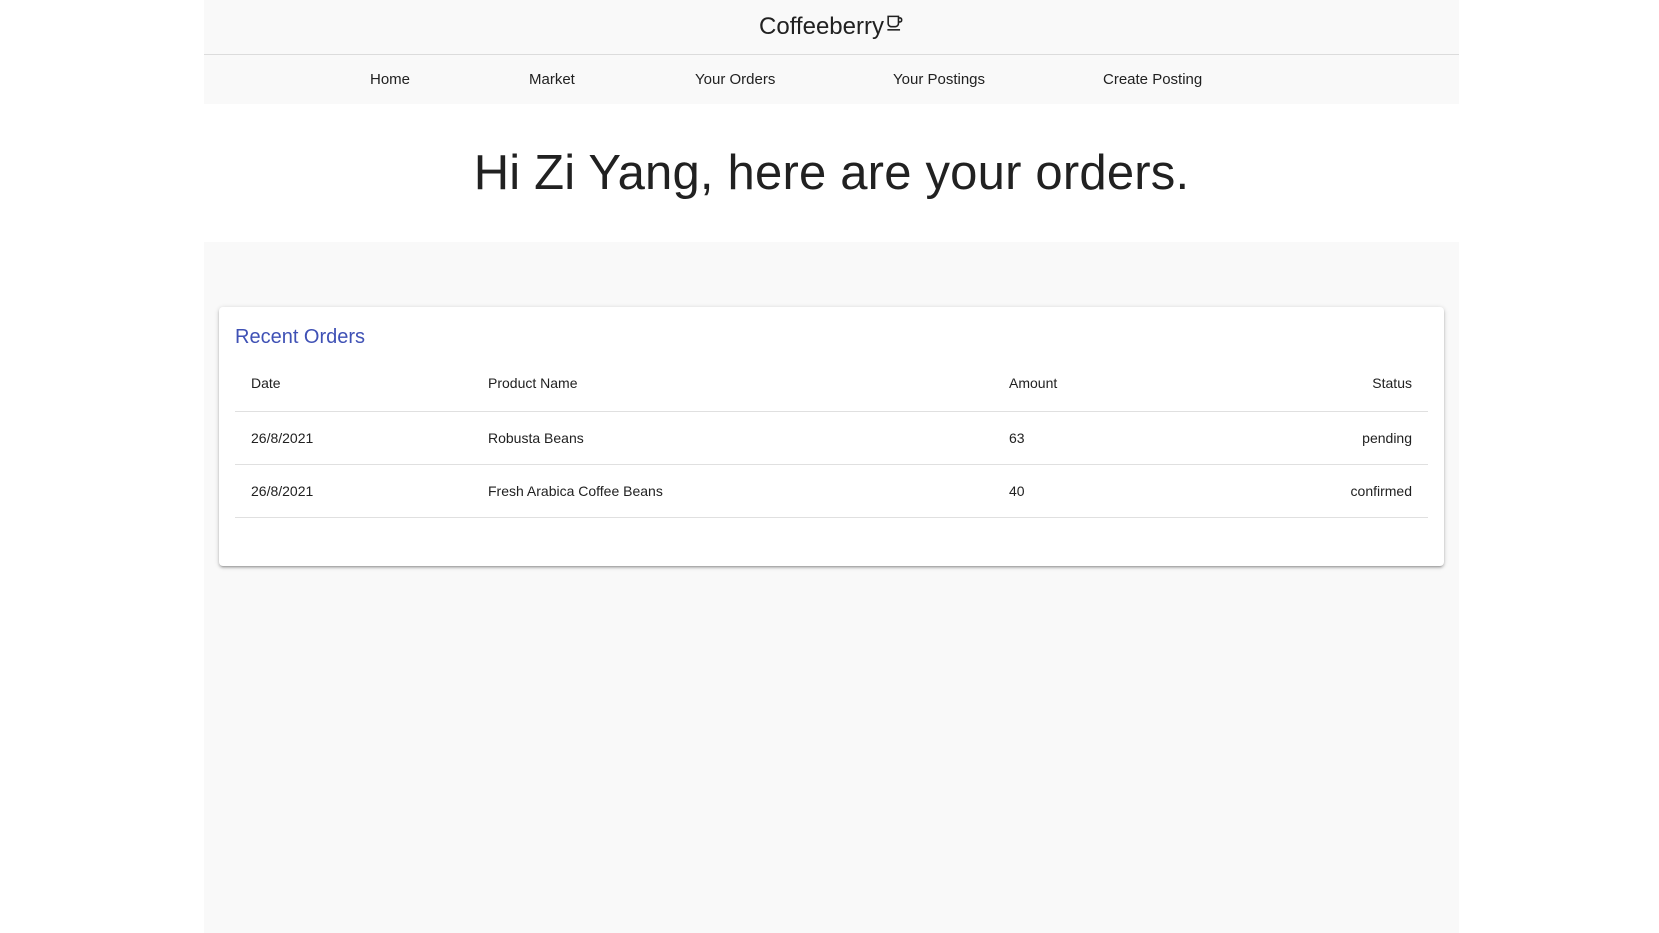 Image resolution: width=1659 pixels, height=933 pixels. What do you see at coordinates (1118, 491) in the screenshot?
I see `order-amount: 40` at bounding box center [1118, 491].